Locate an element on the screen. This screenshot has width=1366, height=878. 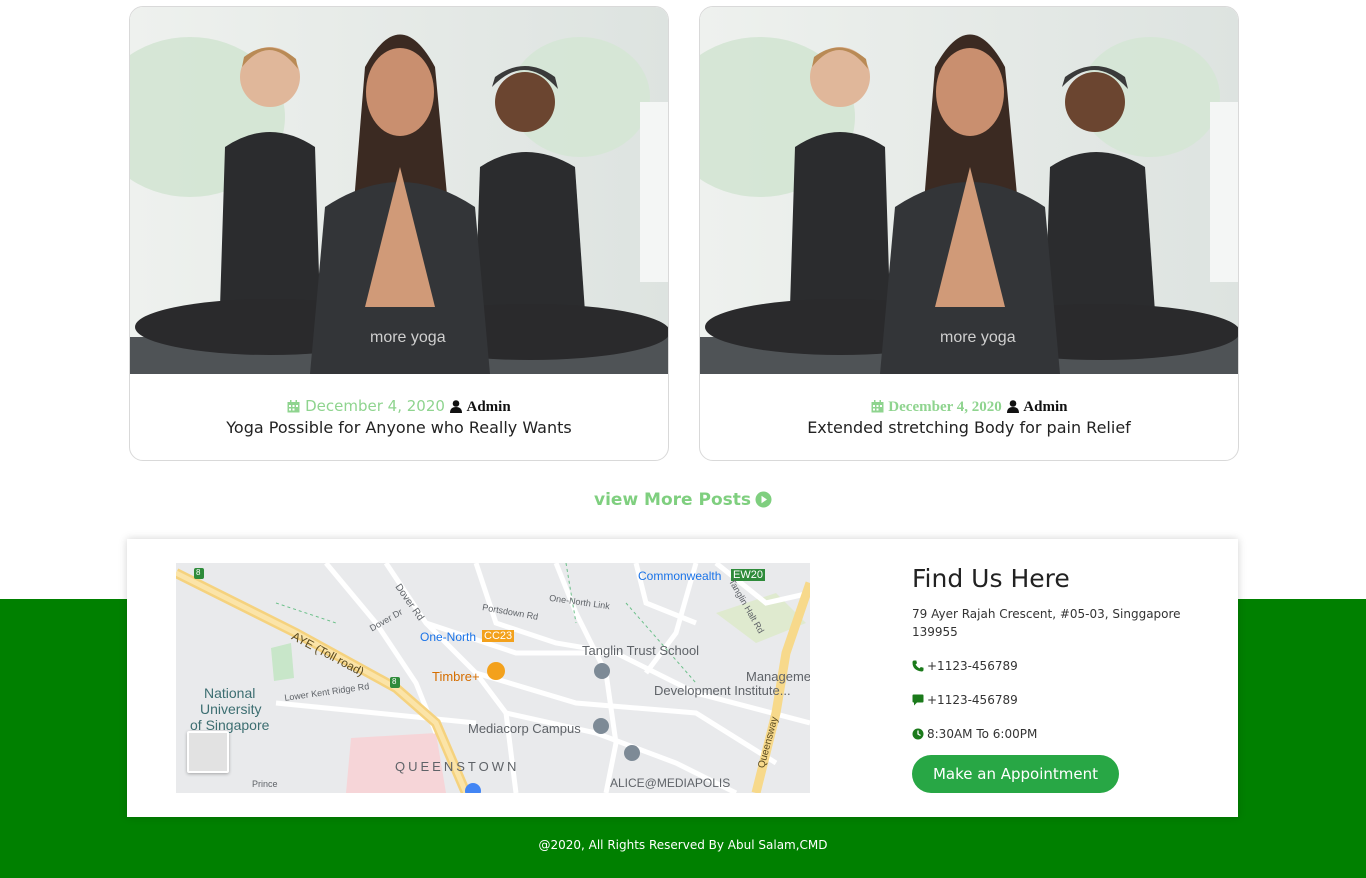
map-label-queenstown: QUEENSTOWN is located at coordinates (457, 766).